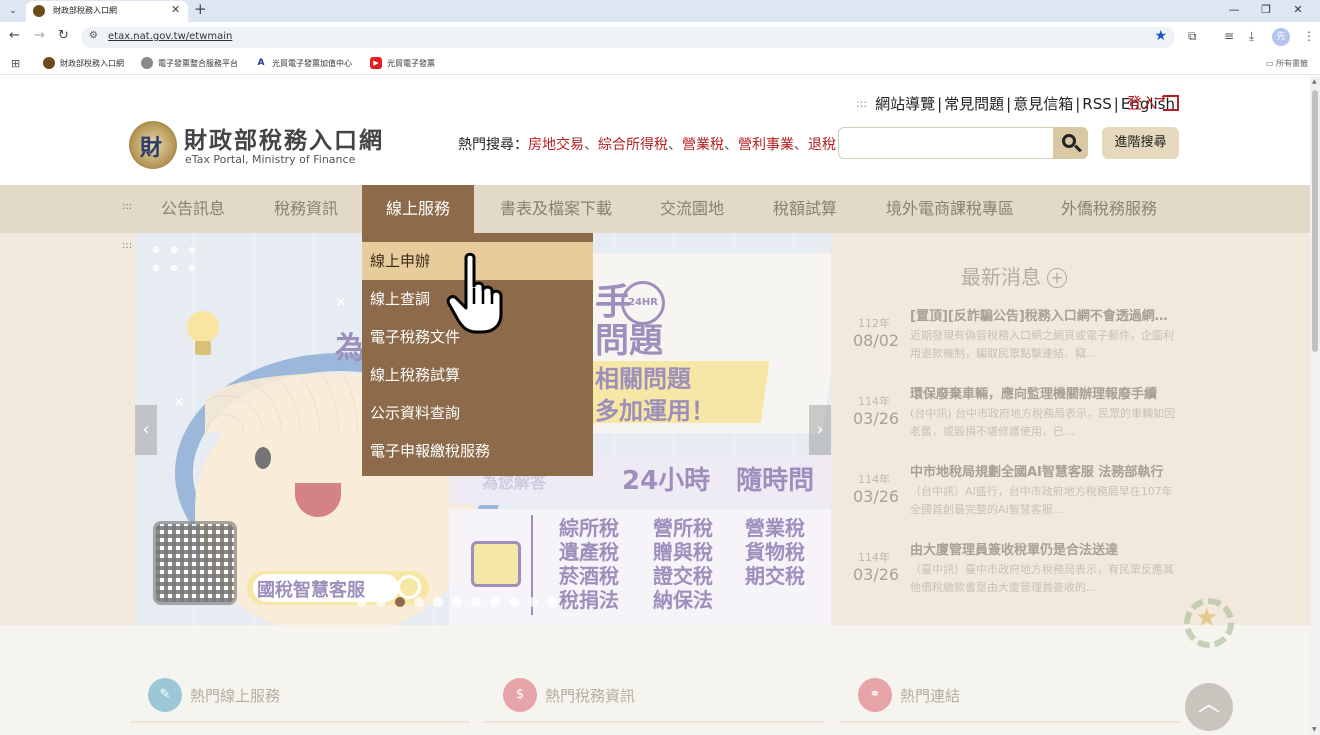 Image resolution: width=1320 pixels, height=735 pixels. What do you see at coordinates (477, 451) in the screenshot?
I see `dropdown-item-e-filing: 電子申報繳稅服務` at bounding box center [477, 451].